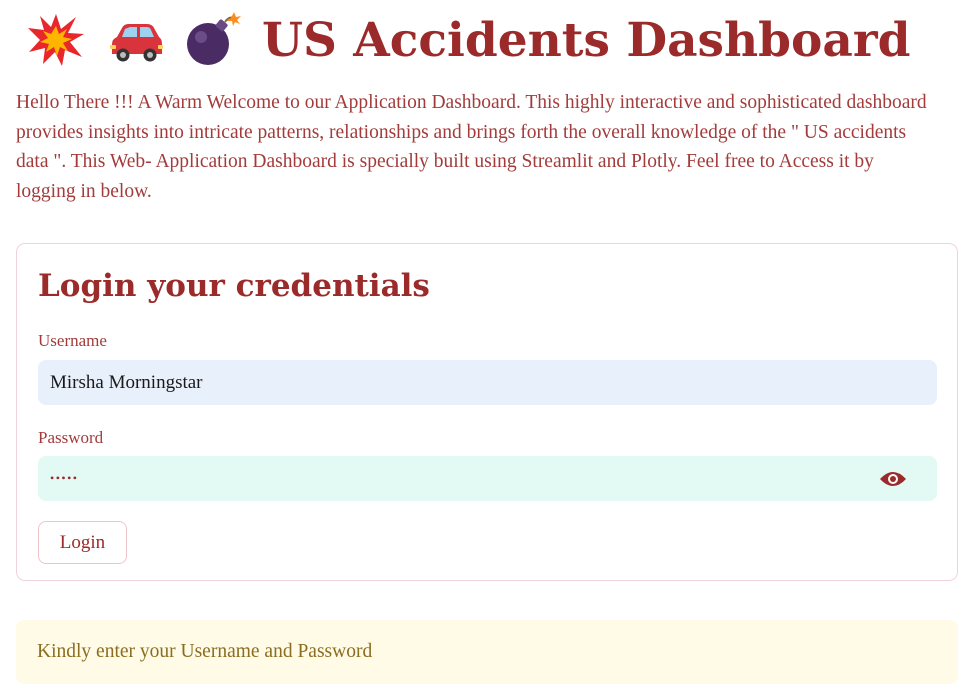 Image resolution: width=971 pixels, height=693 pixels. What do you see at coordinates (893, 479) in the screenshot?
I see `eye-icon` at bounding box center [893, 479].